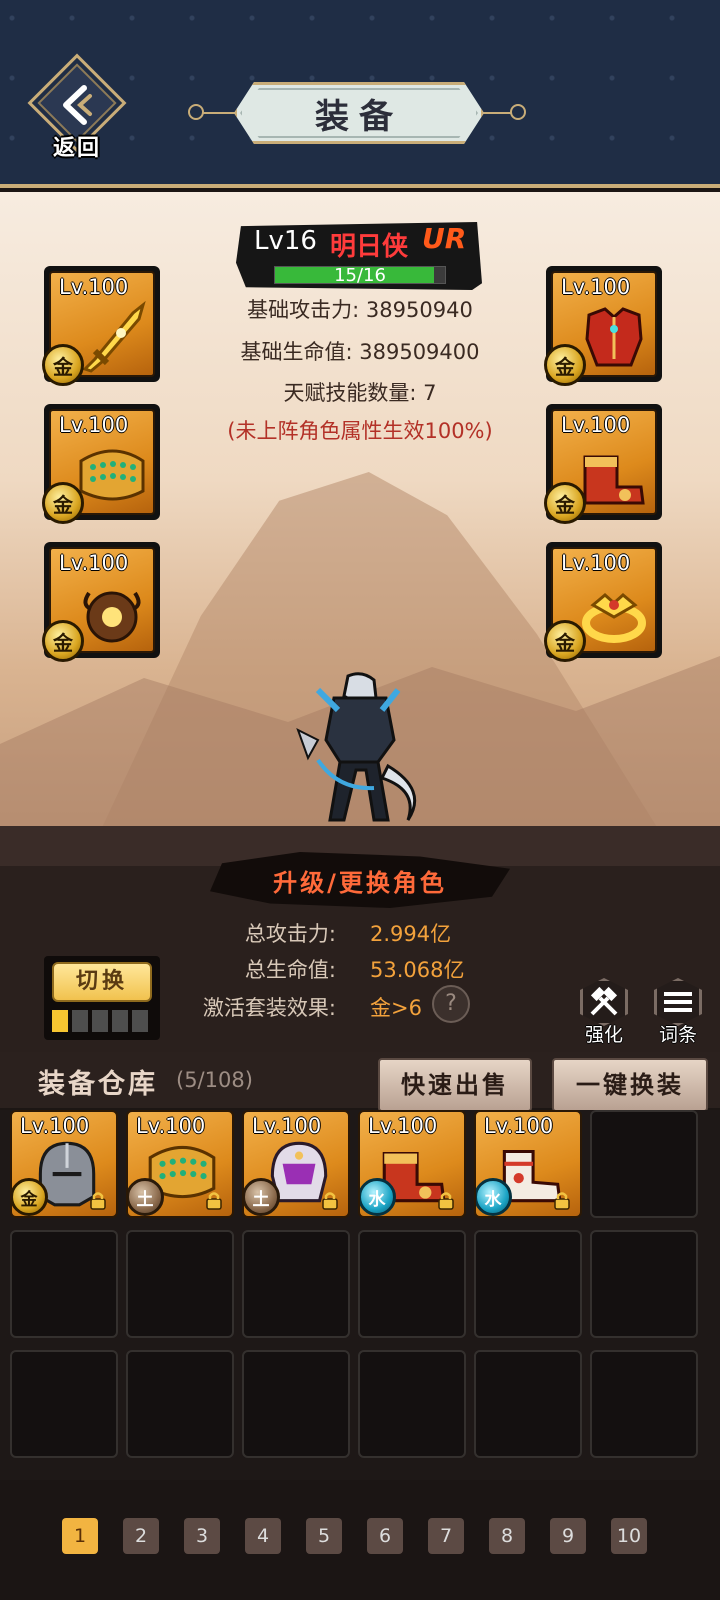 The width and height of the screenshot is (720, 1600). I want to click on base-attack: 基础攻击力: 38950940, so click(360, 310).